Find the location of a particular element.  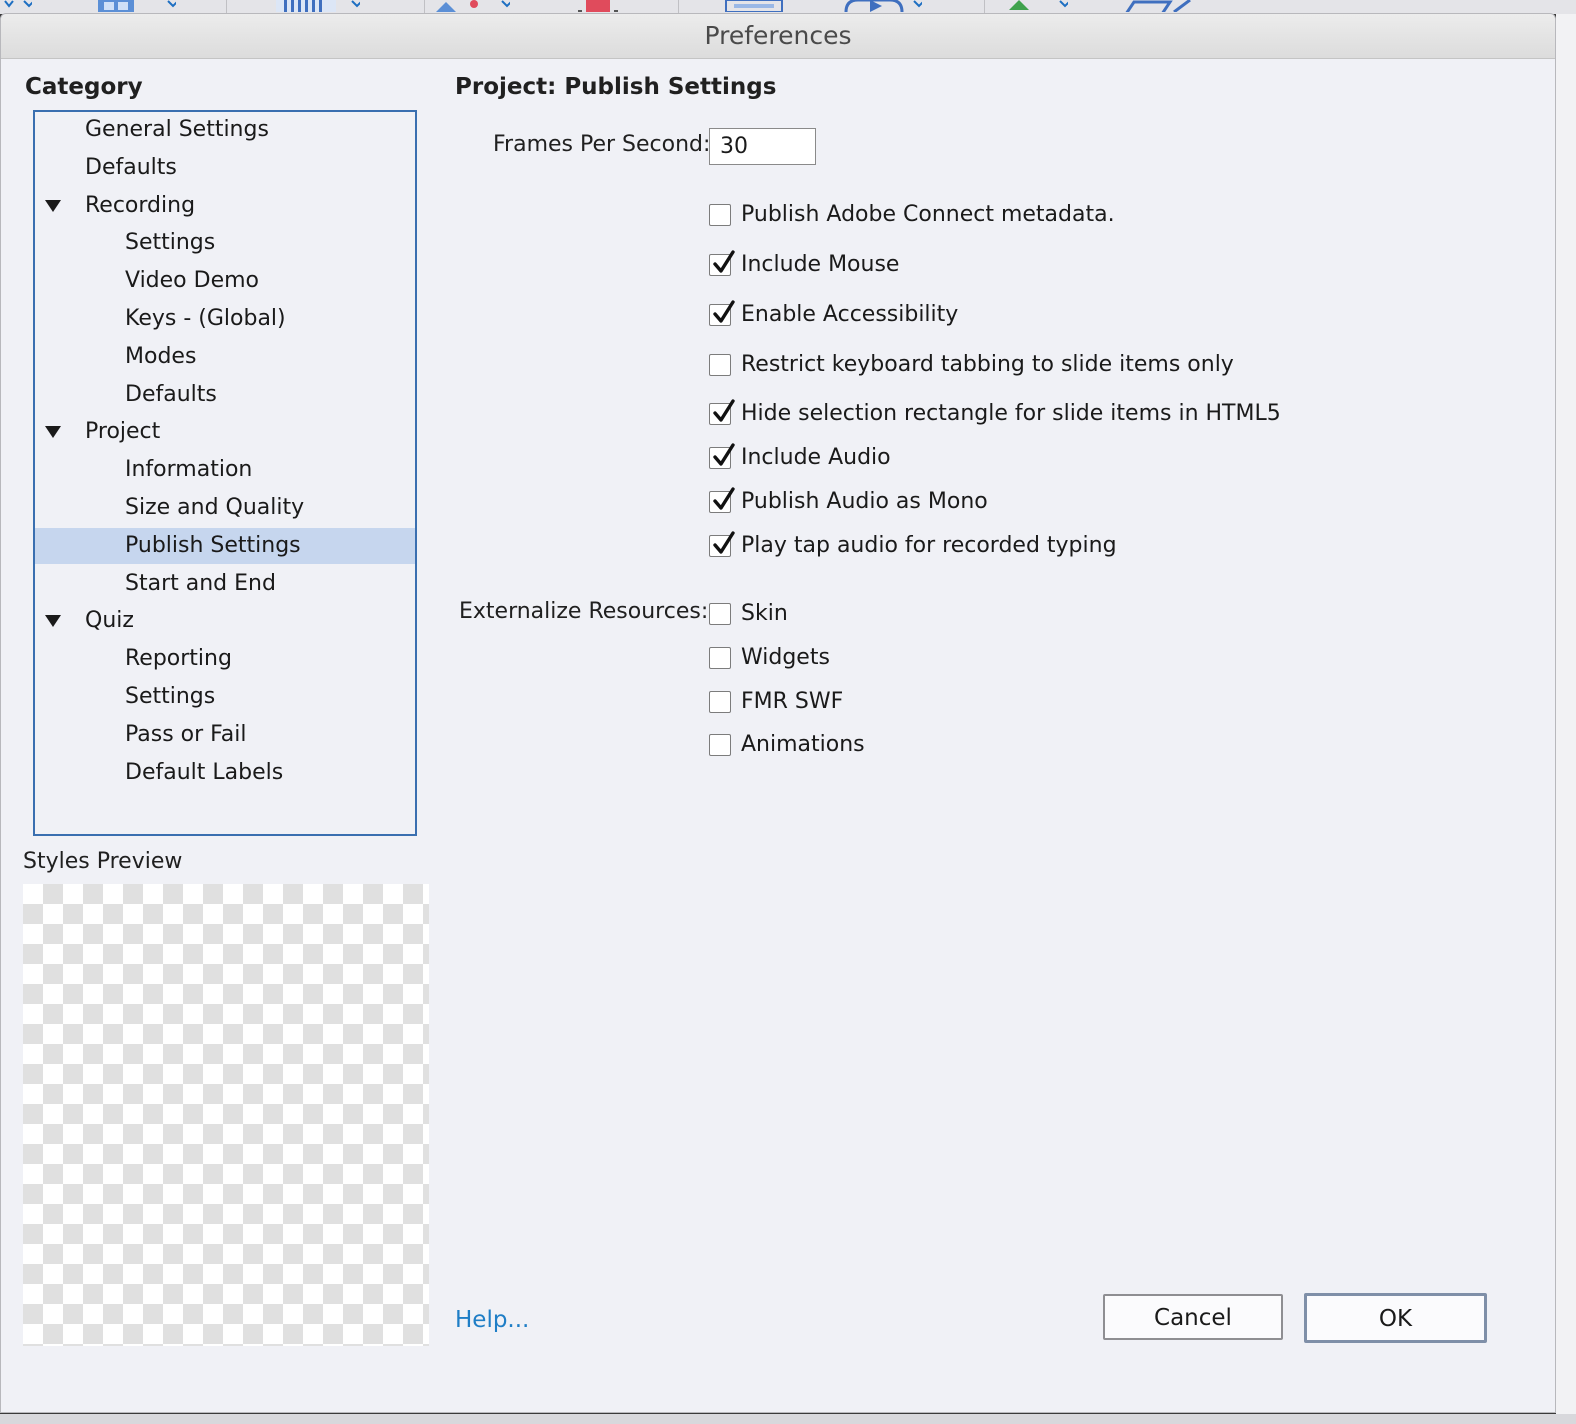

tree-item-publish-settings: Publish Settings is located at coordinates (225, 545).